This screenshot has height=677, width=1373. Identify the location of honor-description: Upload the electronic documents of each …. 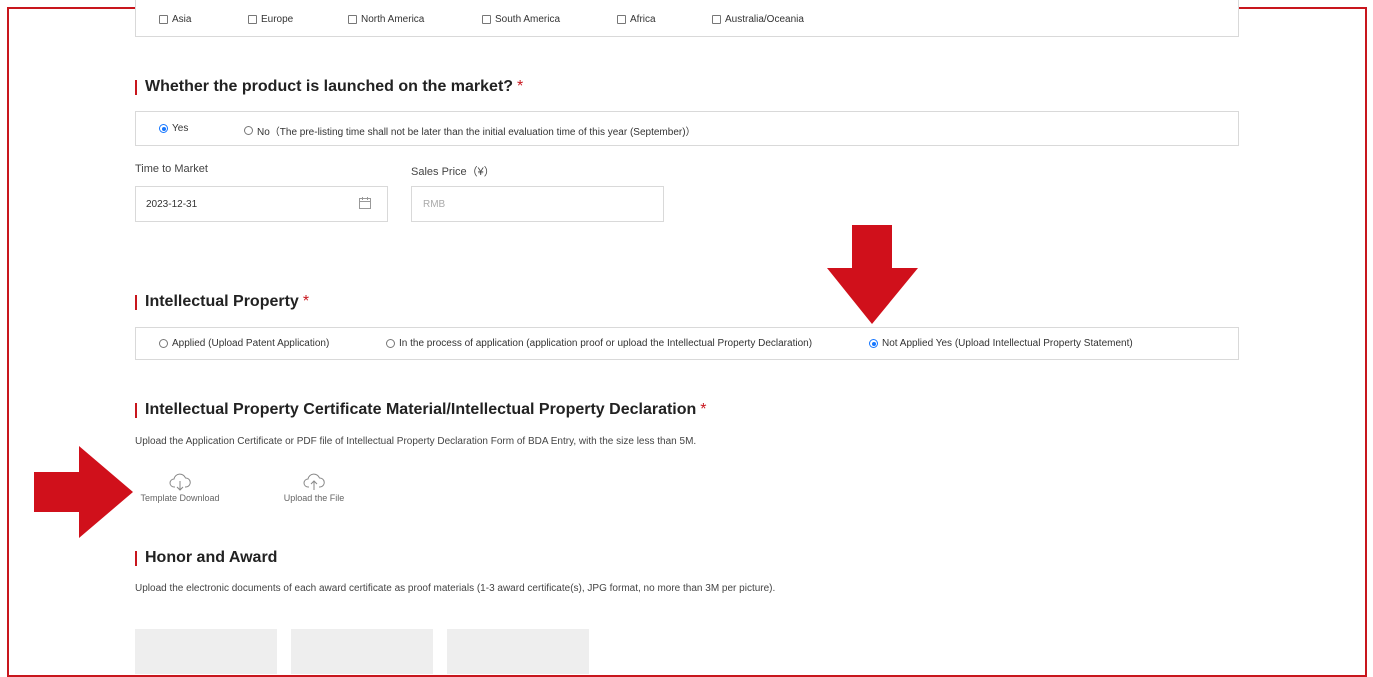
(455, 588).